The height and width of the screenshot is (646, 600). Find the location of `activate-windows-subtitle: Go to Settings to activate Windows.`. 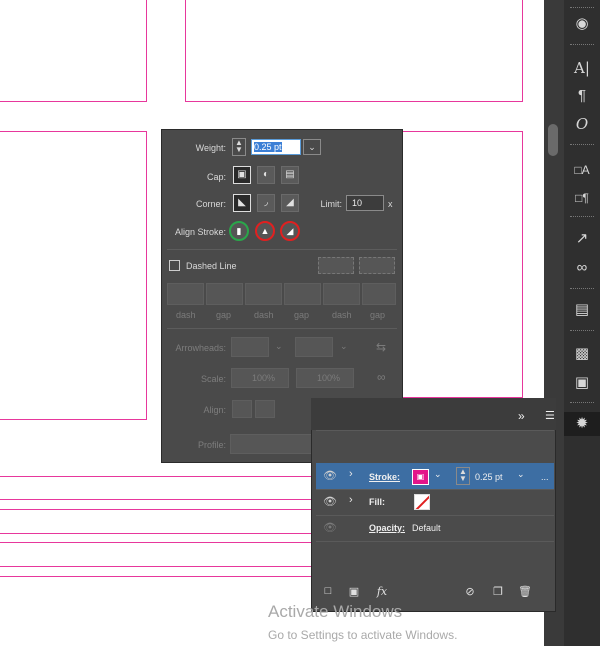

activate-windows-subtitle: Go to Settings to activate Windows. is located at coordinates (363, 635).